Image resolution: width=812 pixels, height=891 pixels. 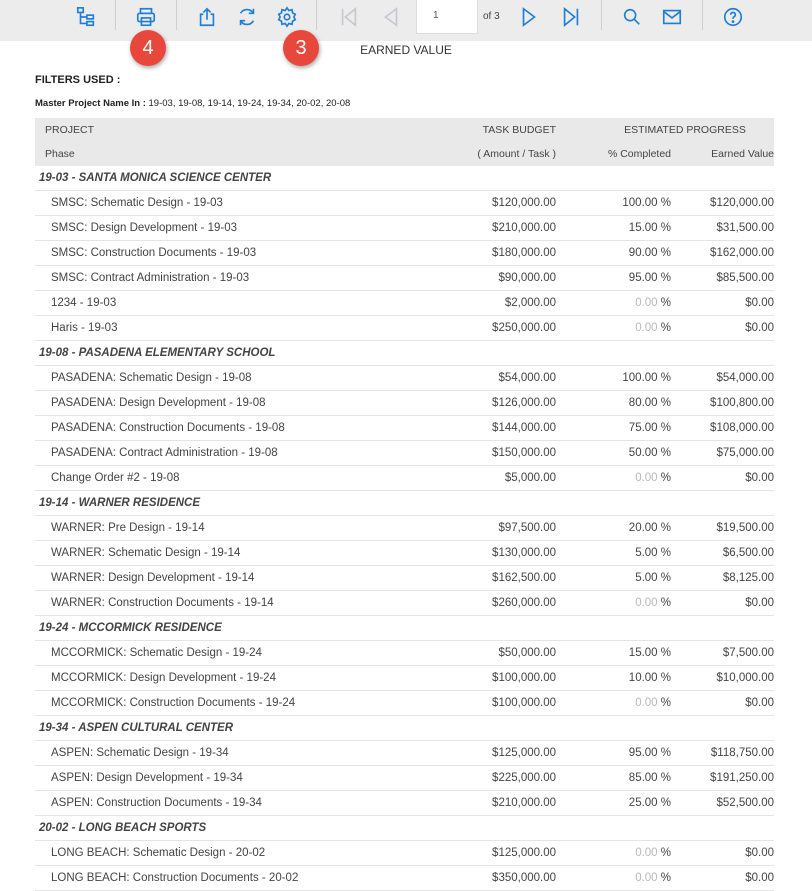 What do you see at coordinates (646, 578) in the screenshot?
I see `pct-completed-value: 5.00` at bounding box center [646, 578].